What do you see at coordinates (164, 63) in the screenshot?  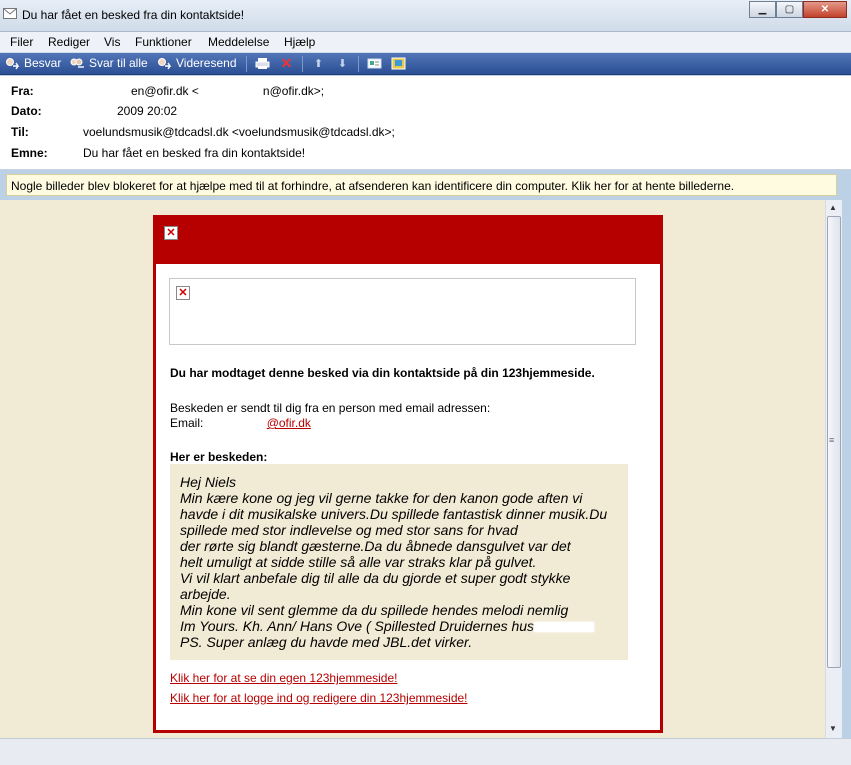 I see `forward-icon` at bounding box center [164, 63].